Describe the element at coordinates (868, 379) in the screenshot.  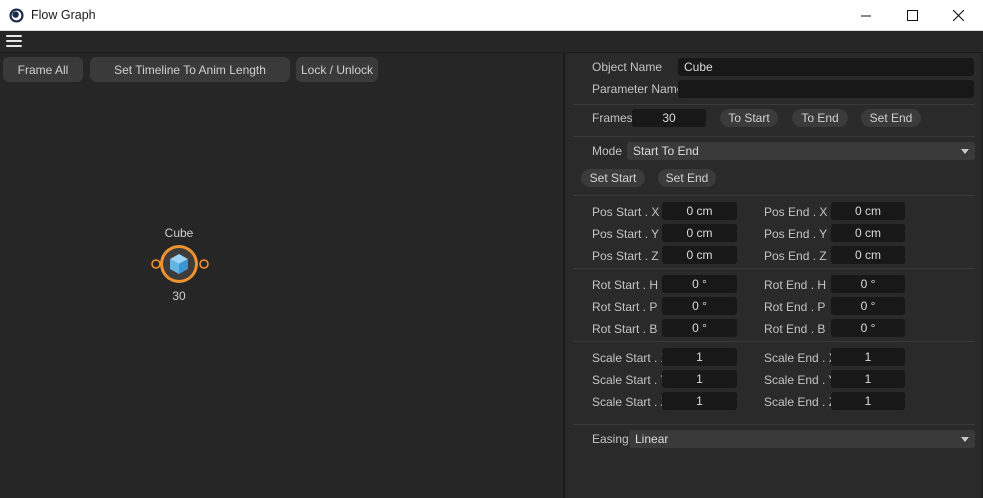
I see `scale-end-y-field: 1` at that location.